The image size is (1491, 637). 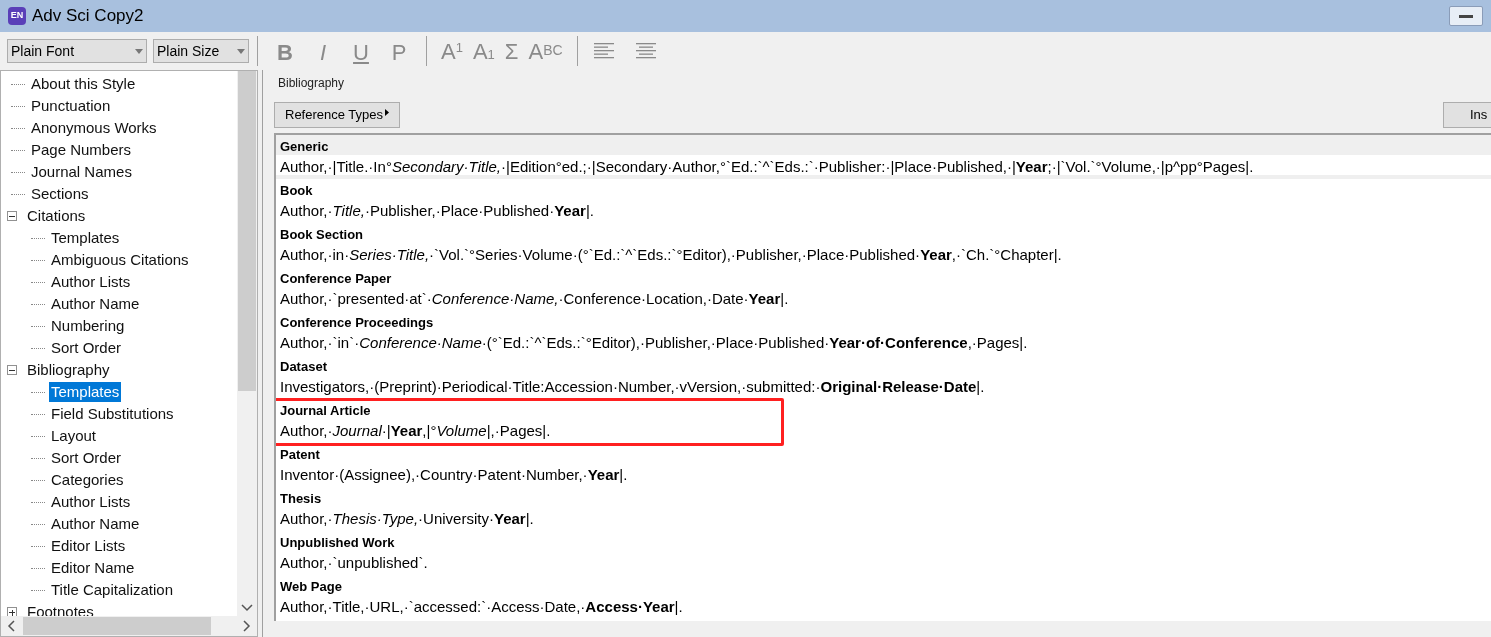 What do you see at coordinates (60, 194) in the screenshot?
I see `tree-item: Sections` at bounding box center [60, 194].